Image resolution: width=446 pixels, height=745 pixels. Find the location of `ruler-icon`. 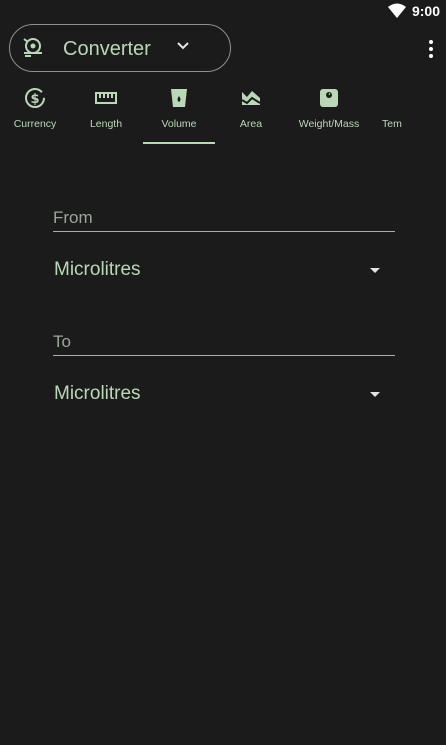

ruler-icon is located at coordinates (106, 98).